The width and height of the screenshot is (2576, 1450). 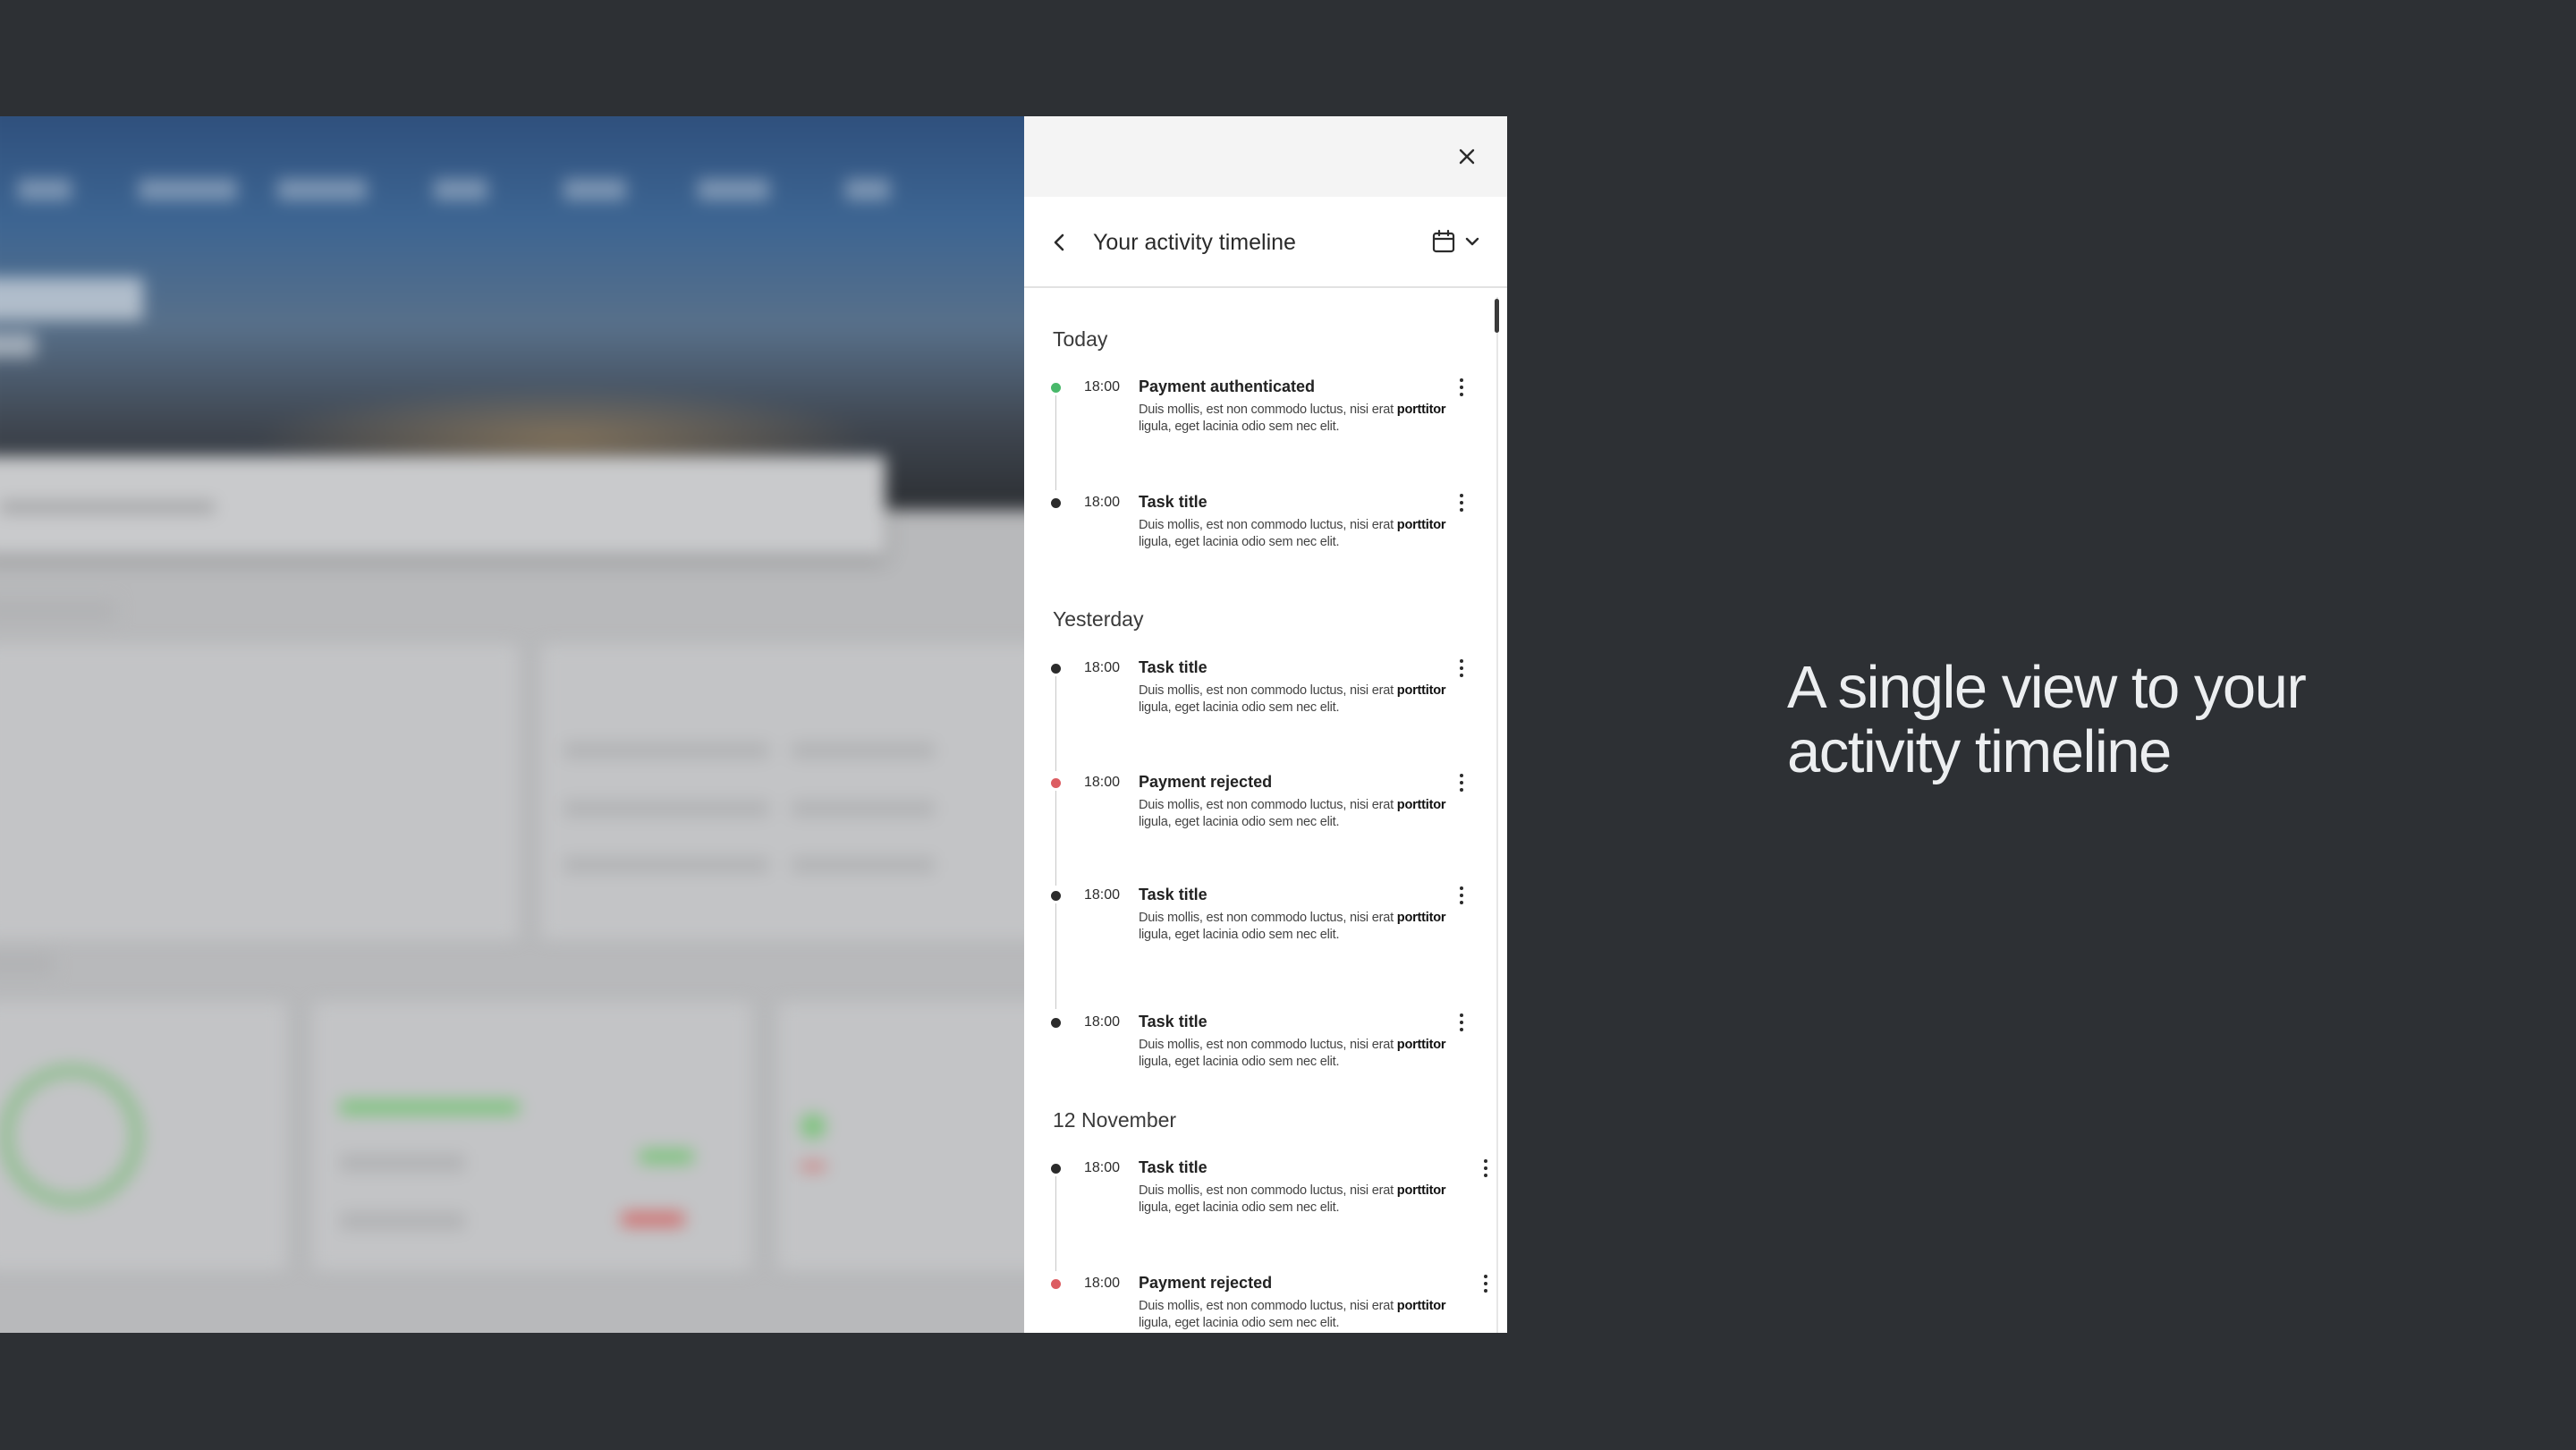 I want to click on close-button, so click(x=1467, y=156).